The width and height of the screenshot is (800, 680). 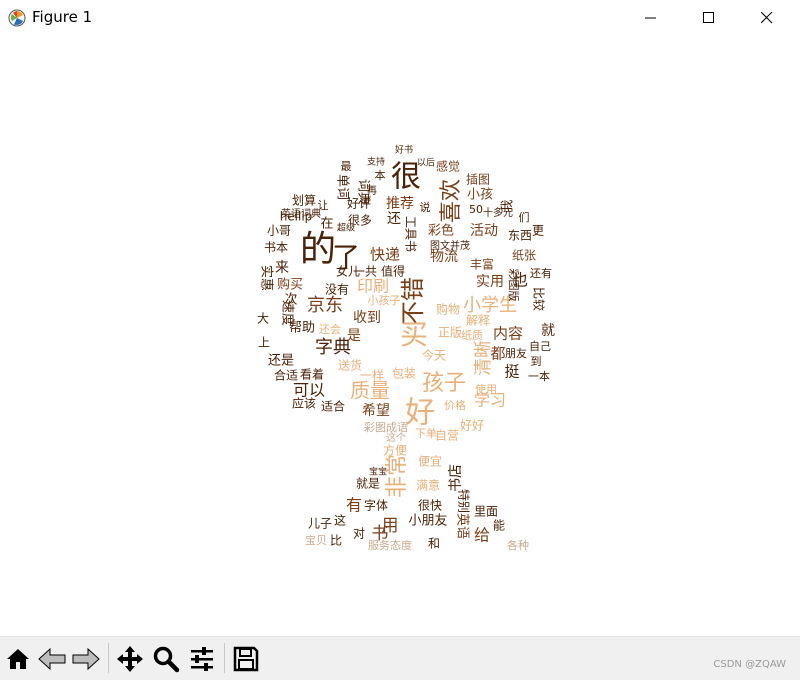 What do you see at coordinates (290, 285) in the screenshot?
I see `cloud-word: 购买` at bounding box center [290, 285].